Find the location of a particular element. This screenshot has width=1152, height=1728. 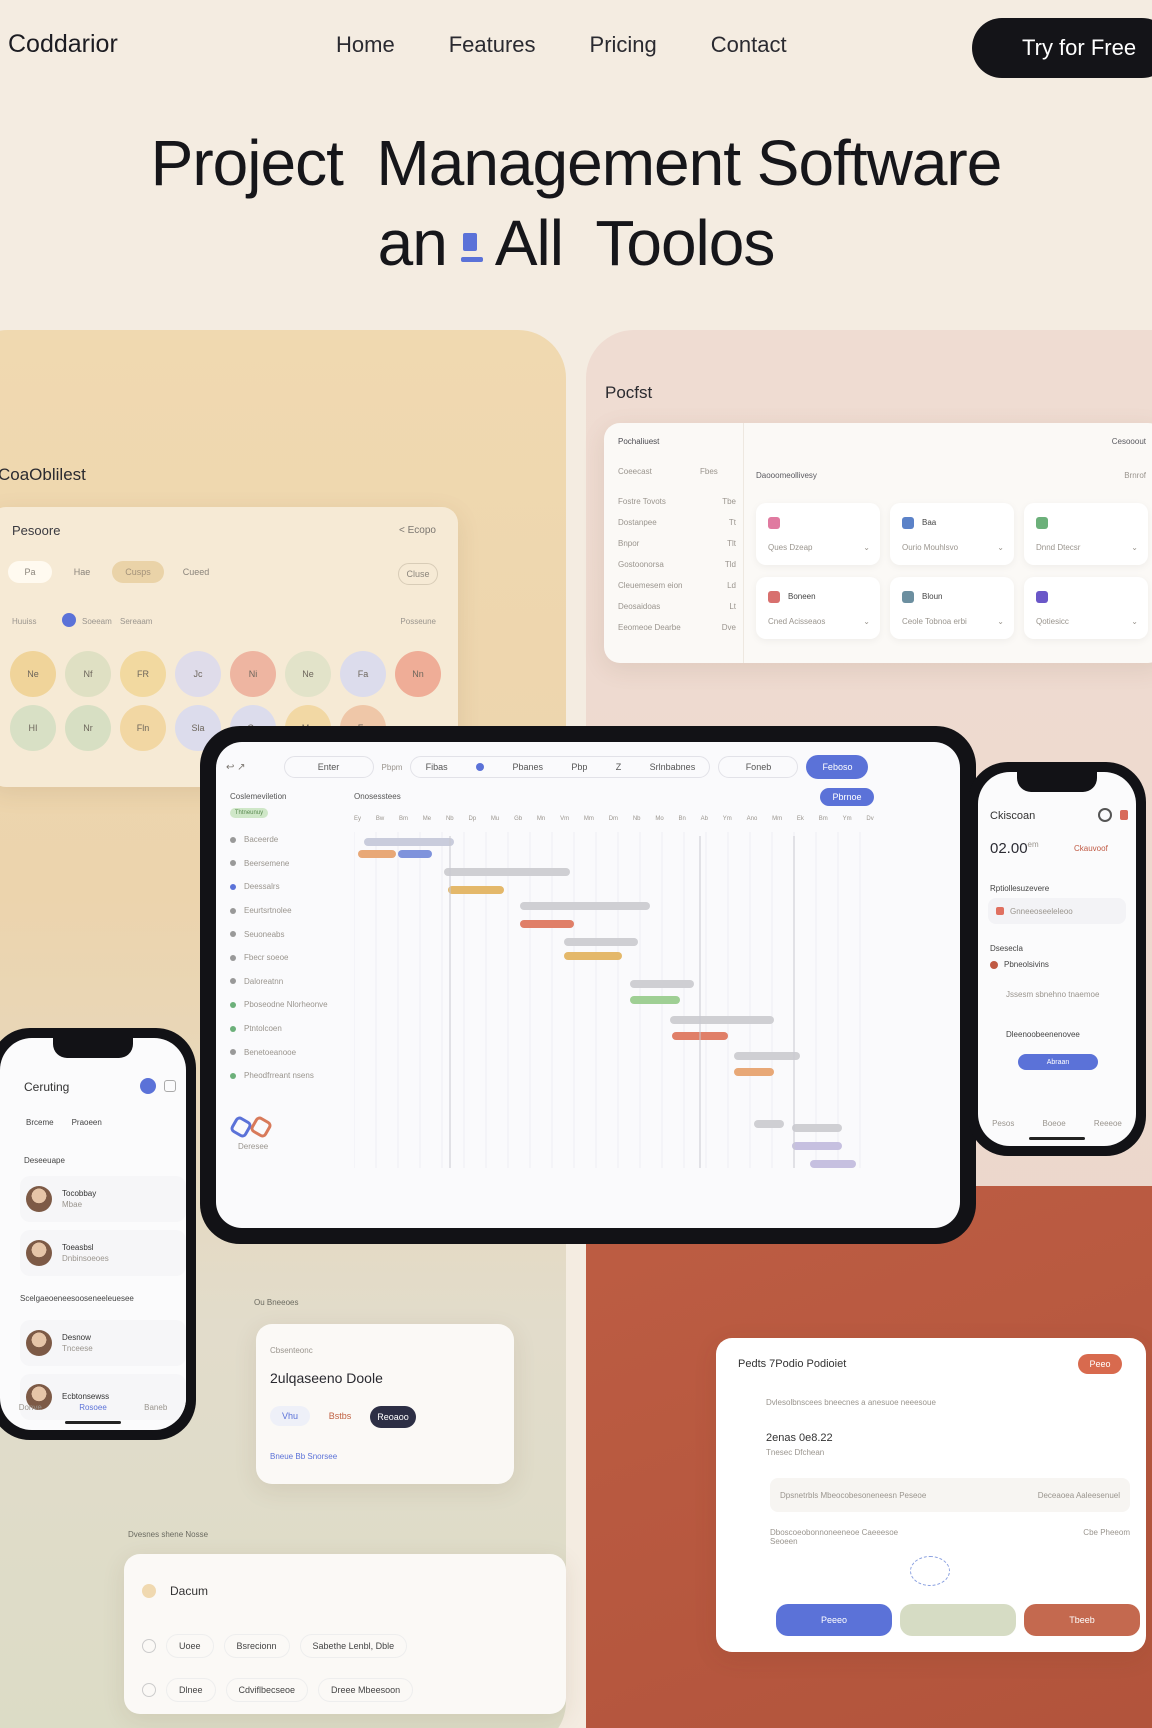

mid-card-chip: Bstbs is located at coordinates (340, 1416).